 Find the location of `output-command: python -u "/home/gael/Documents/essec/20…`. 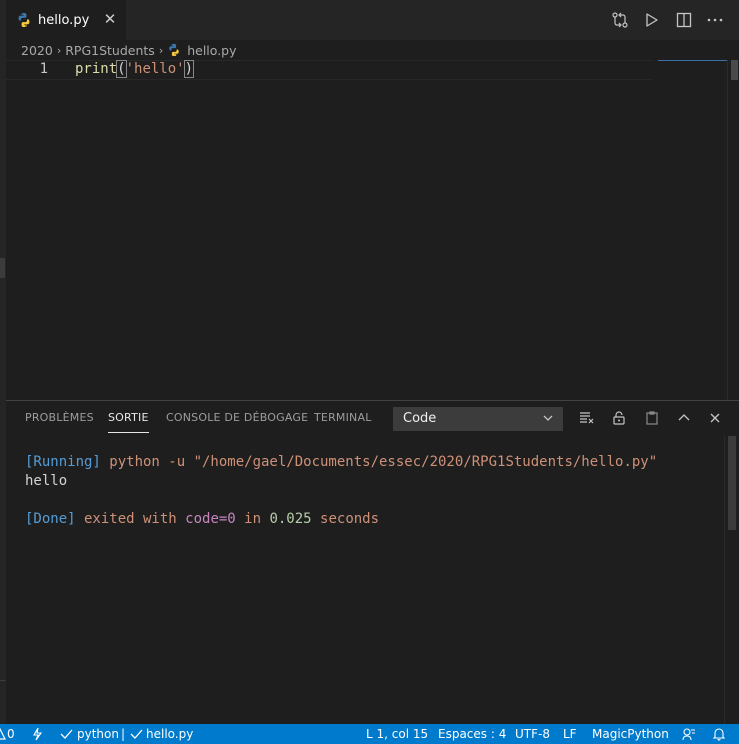

output-command: python -u "/home/gael/Documents/essec/20… is located at coordinates (379, 462).